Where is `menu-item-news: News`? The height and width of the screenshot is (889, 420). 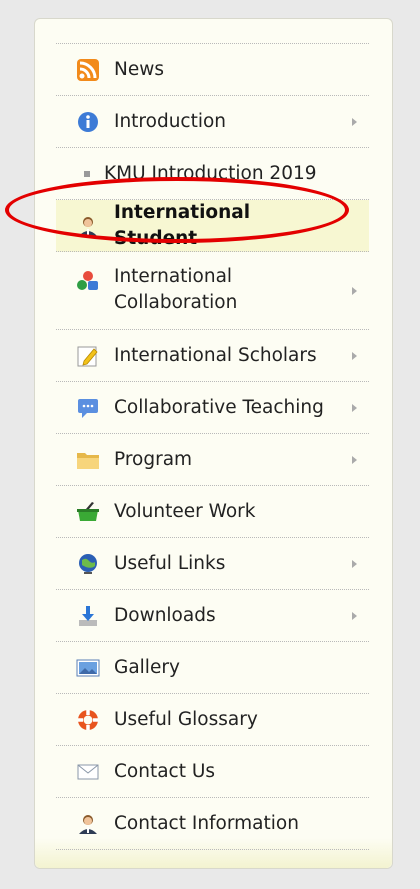 menu-item-news: News is located at coordinates (212, 70).